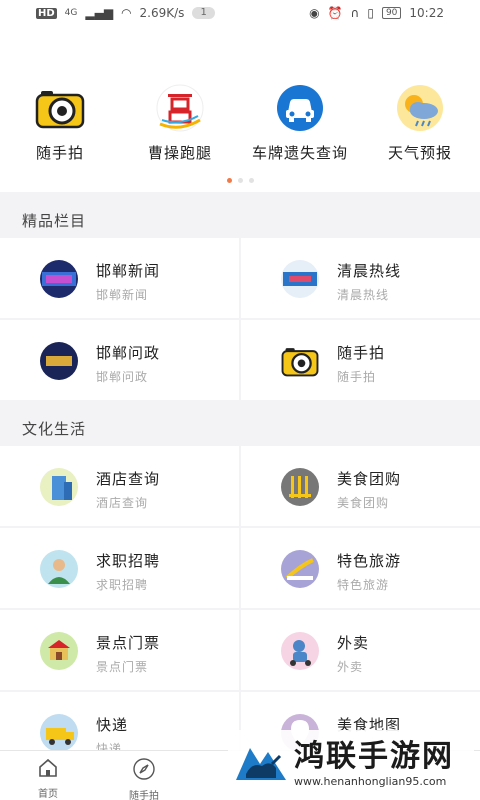  I want to click on grid-item-camera: 随手拍 随手拍, so click(360, 360).